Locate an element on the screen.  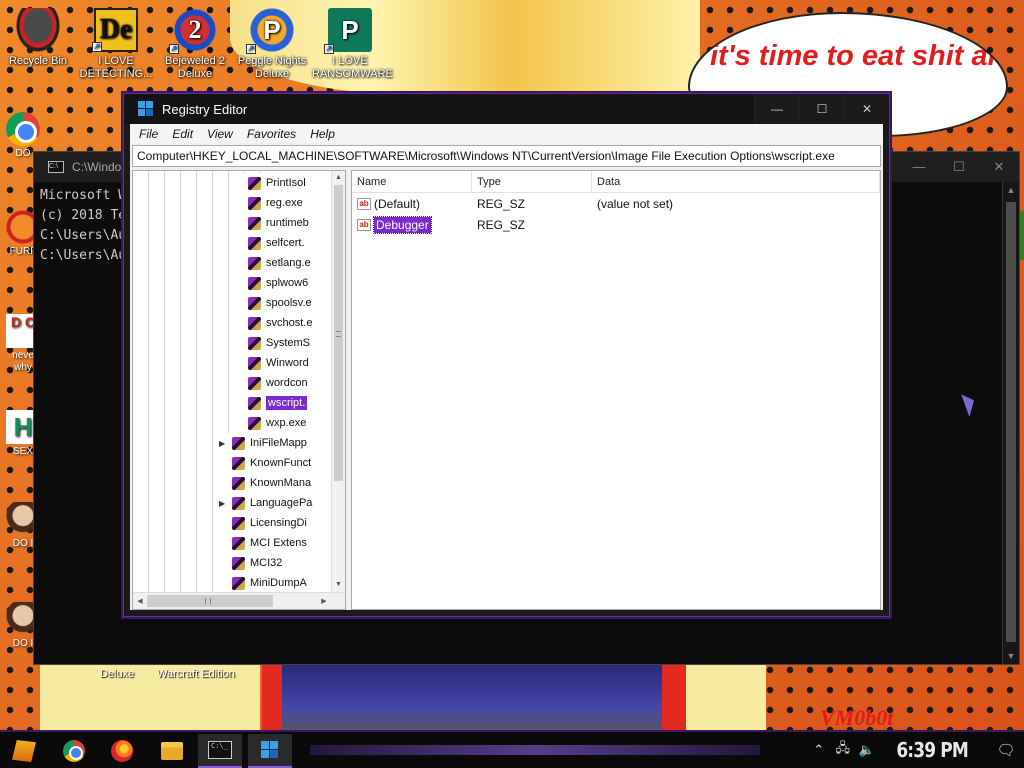
tree-node: SystemS is located at coordinates (284, 343).